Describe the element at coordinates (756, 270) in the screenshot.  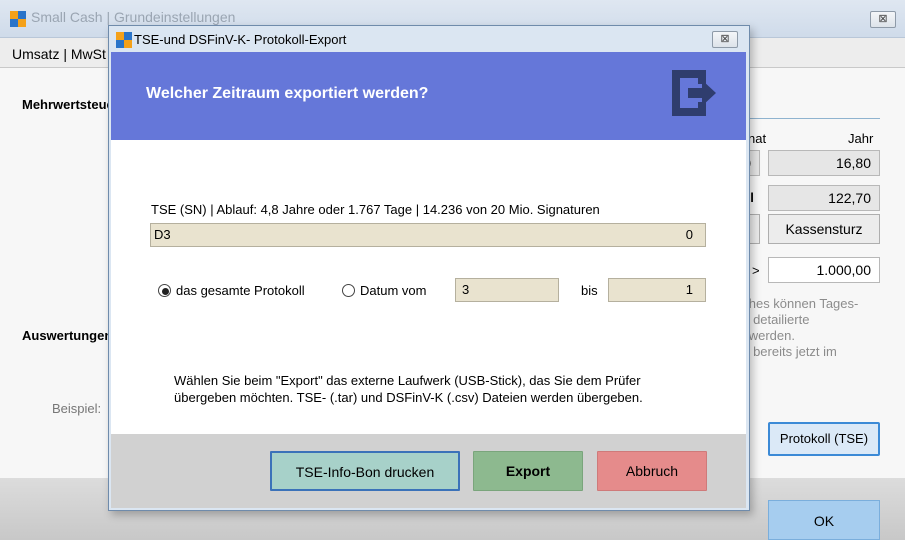
I see `threshold-label: >` at that location.